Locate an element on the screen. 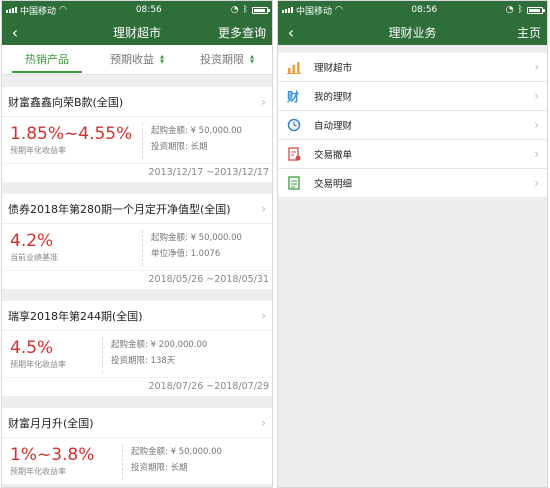  menu-item-trade-detail: 交易明细 › is located at coordinates (412, 183).